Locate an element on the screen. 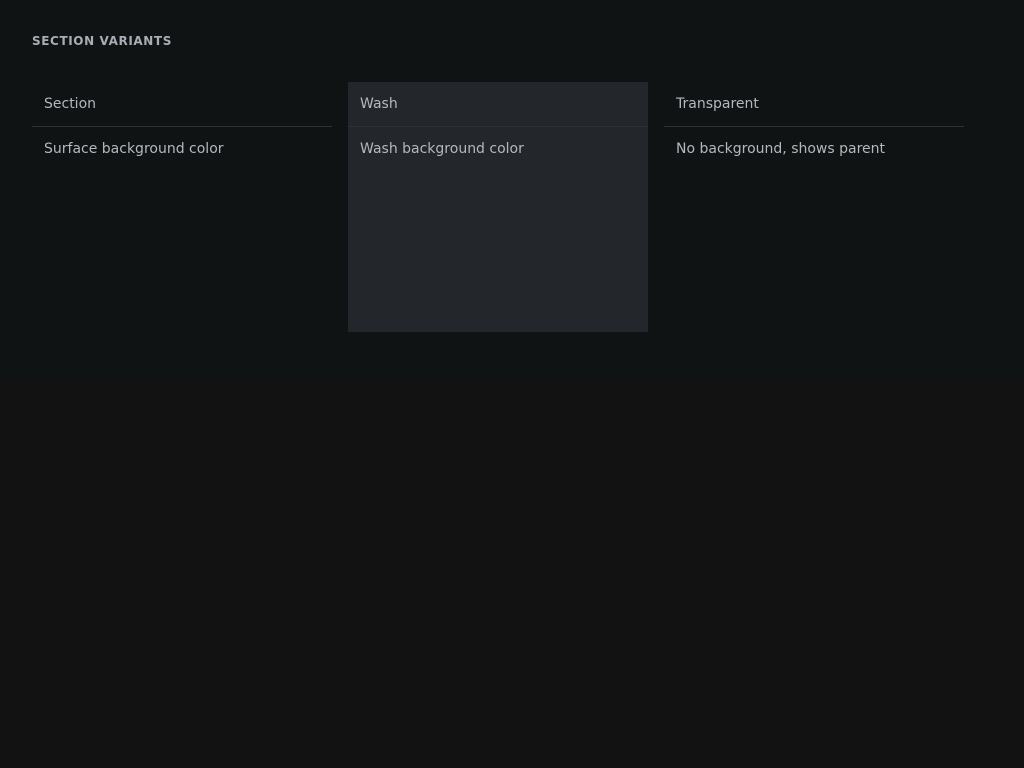  section-panel-description: Surface background color is located at coordinates (134, 149).